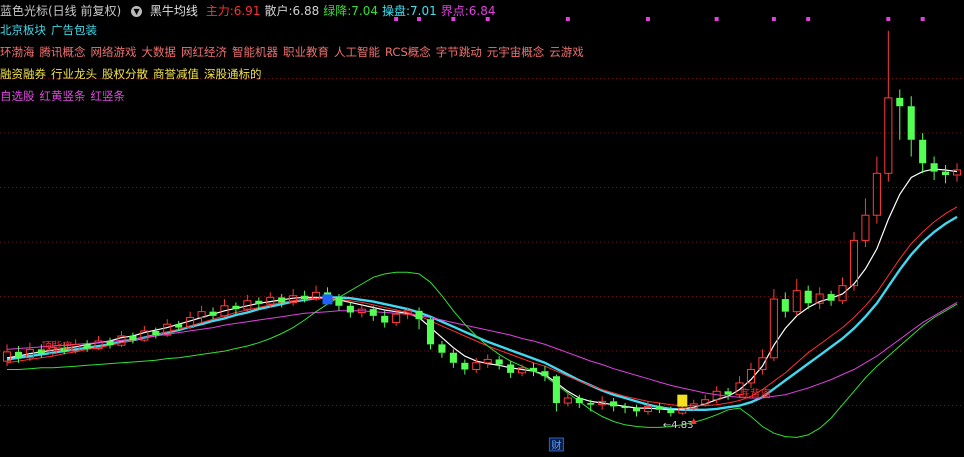 The height and width of the screenshot is (457, 964). Describe the element at coordinates (682, 400) in the screenshot. I see `yellow-signal-marker` at that location.